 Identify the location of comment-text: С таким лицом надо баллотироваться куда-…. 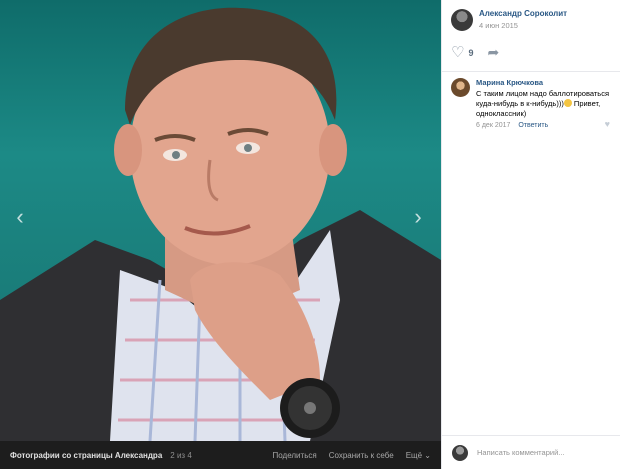
(544, 104).